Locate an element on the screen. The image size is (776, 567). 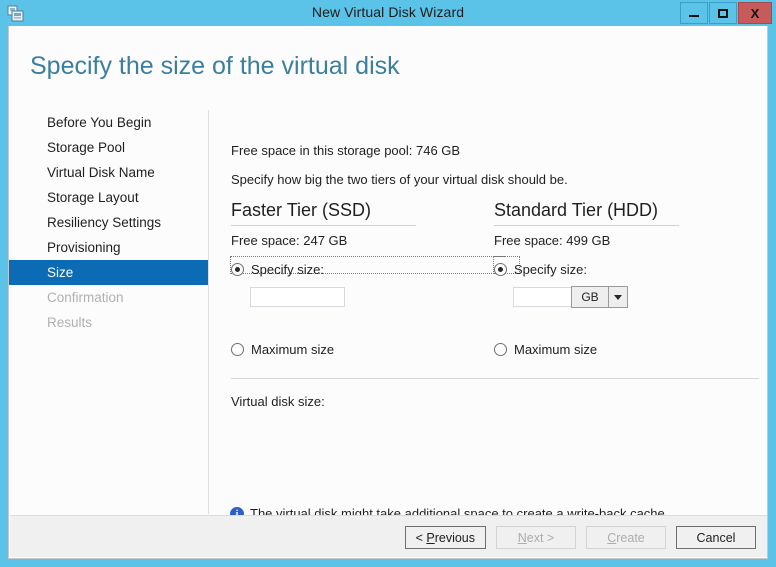
footer-bar: < Previous Next > Create Cancel is located at coordinates (388, 536).